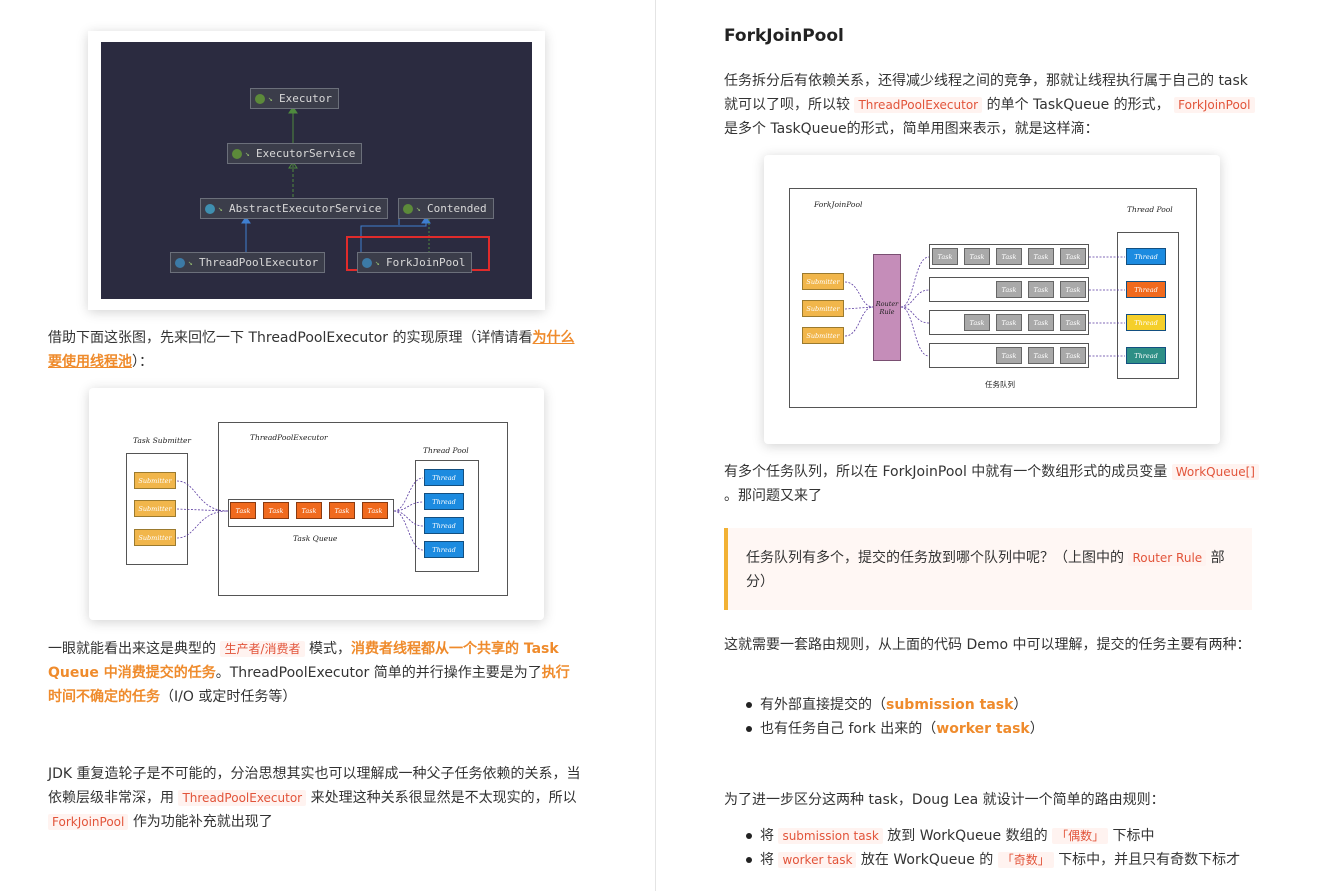  I want to click on even-index-code: 「偶数」, so click(1080, 836).